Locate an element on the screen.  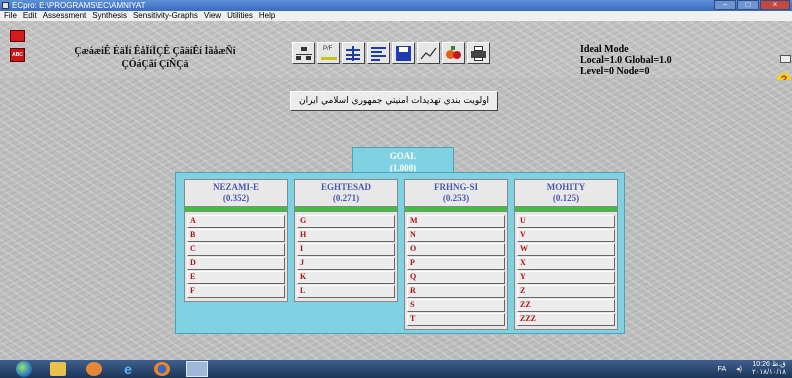
window-title: ECpro: E:\PROGRAMS\EC\AMNIYAT is located at coordinates (79, 5).